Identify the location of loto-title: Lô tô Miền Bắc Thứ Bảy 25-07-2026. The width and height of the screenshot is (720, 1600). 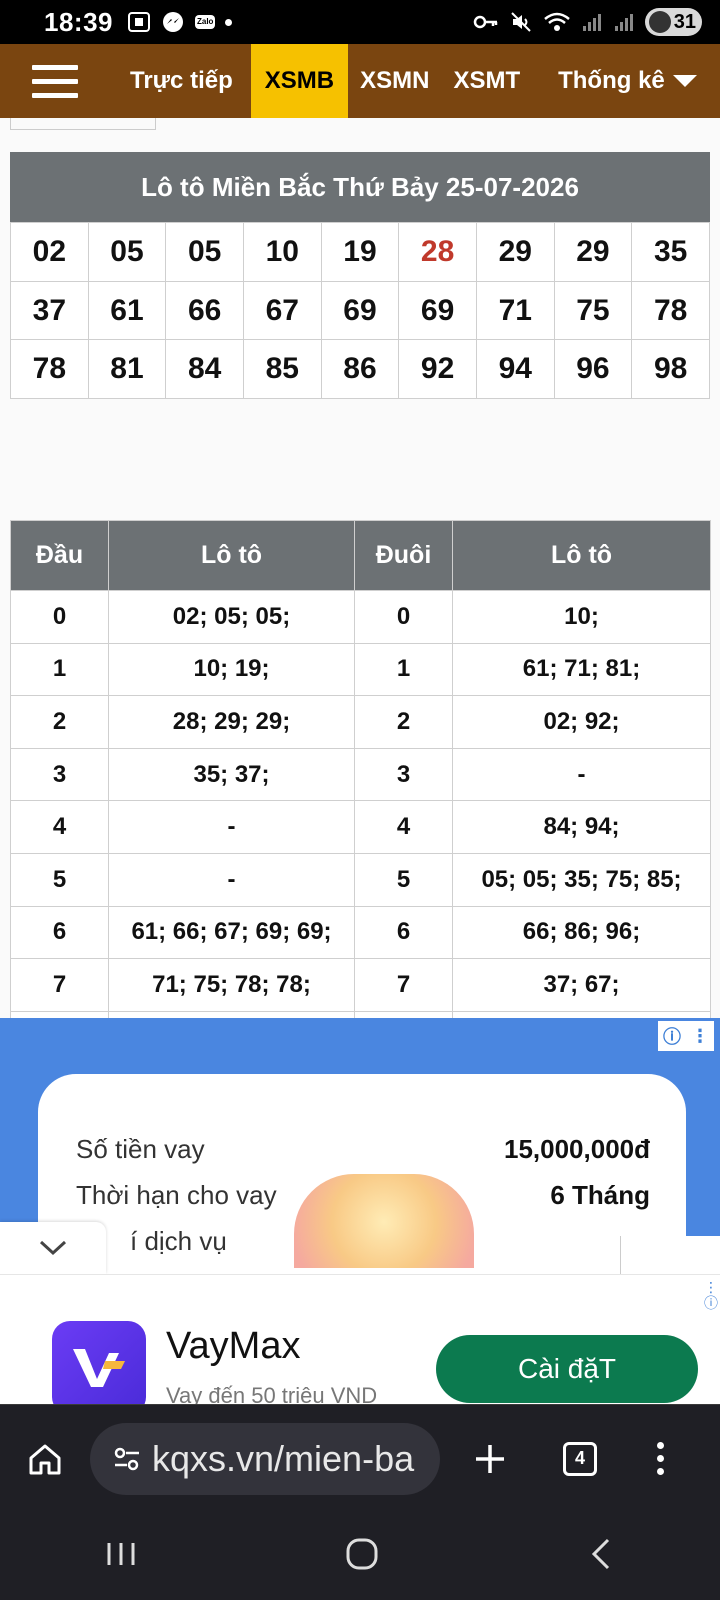
(360, 187).